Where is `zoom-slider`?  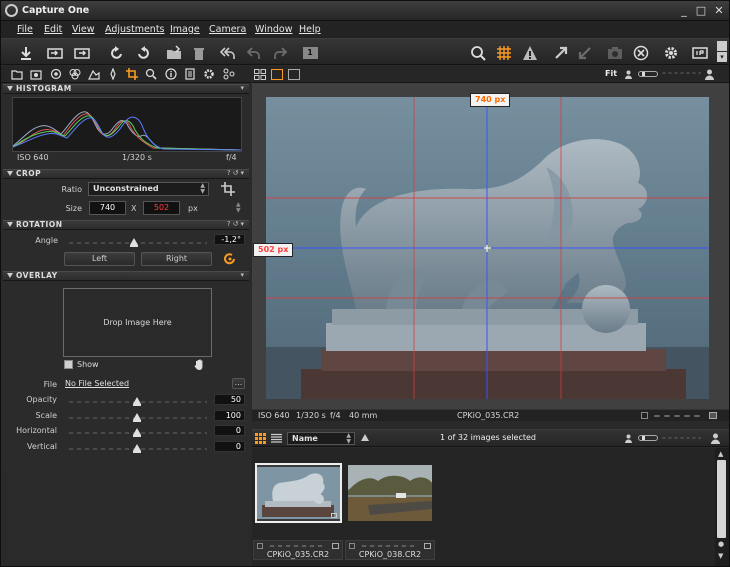 zoom-slider is located at coordinates (648, 74).